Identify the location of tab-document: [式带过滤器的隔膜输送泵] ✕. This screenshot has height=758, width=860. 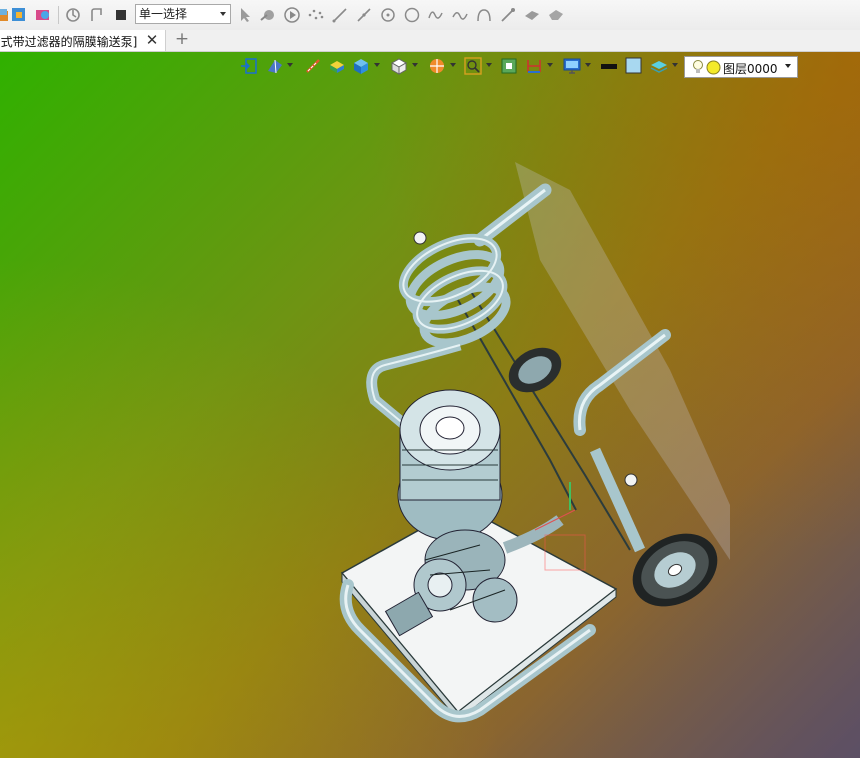
(83, 40).